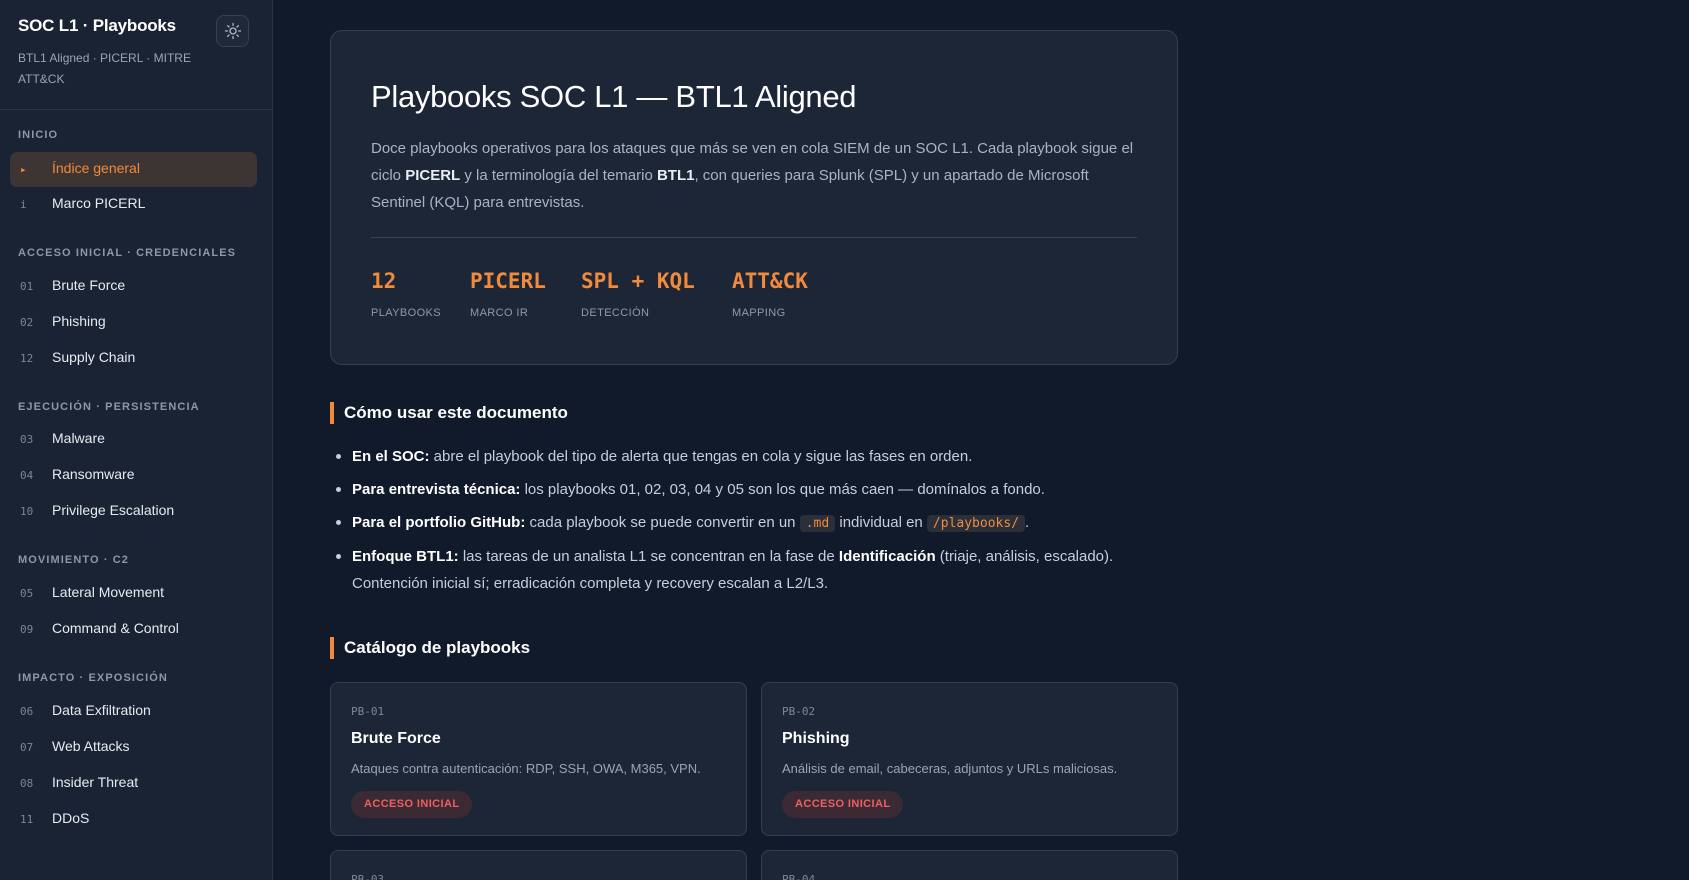  I want to click on nav-section-label: ACCESO INICIAL · CREDENCIALES, so click(127, 253).